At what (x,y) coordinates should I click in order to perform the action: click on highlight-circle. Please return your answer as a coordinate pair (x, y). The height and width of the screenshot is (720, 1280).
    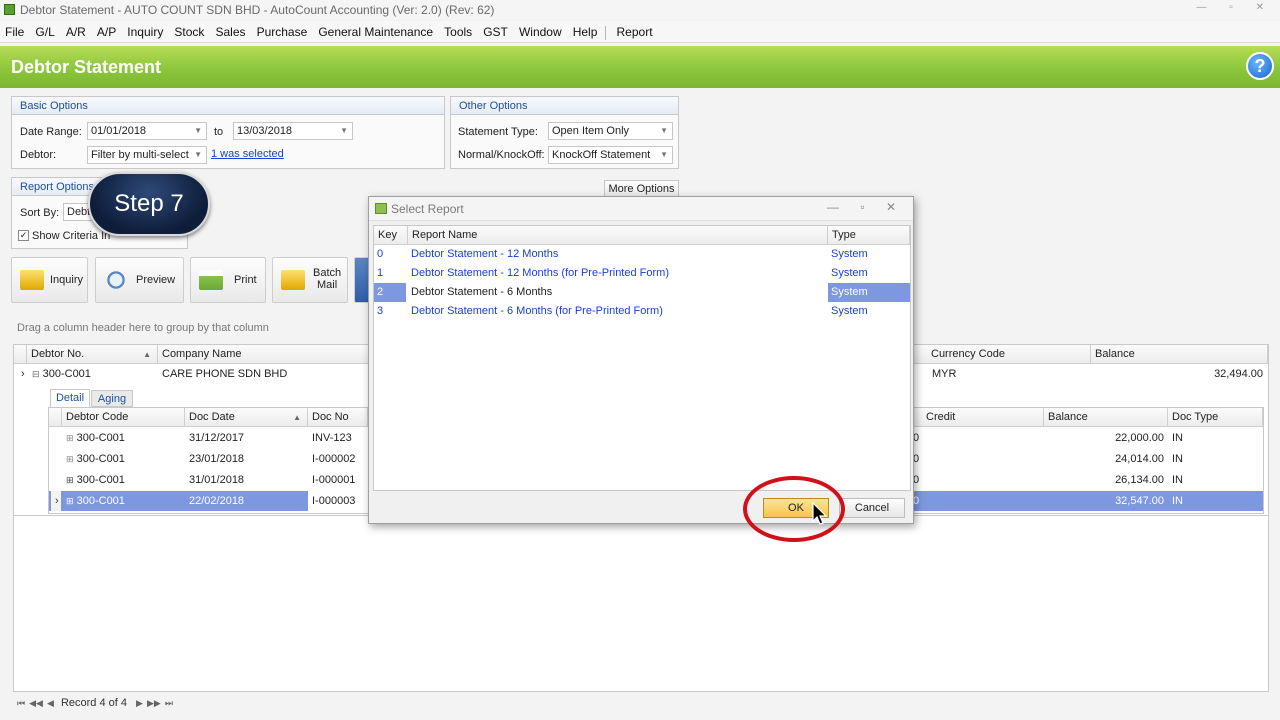
    Looking at the image, I should click on (794, 509).